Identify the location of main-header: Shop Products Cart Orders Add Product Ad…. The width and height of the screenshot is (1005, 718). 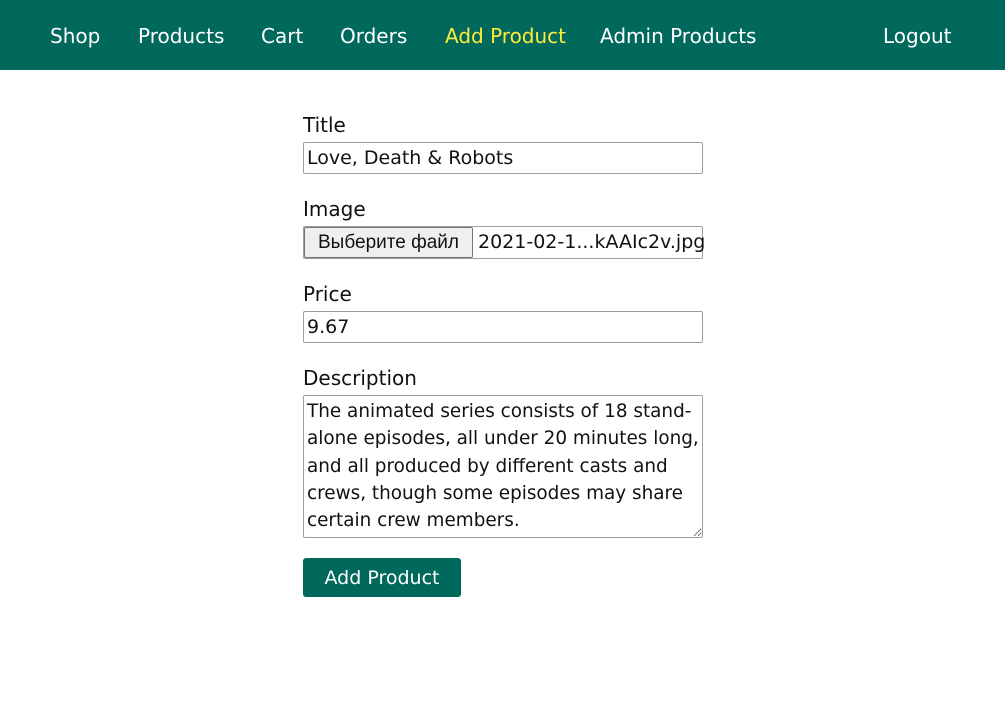
(502, 35).